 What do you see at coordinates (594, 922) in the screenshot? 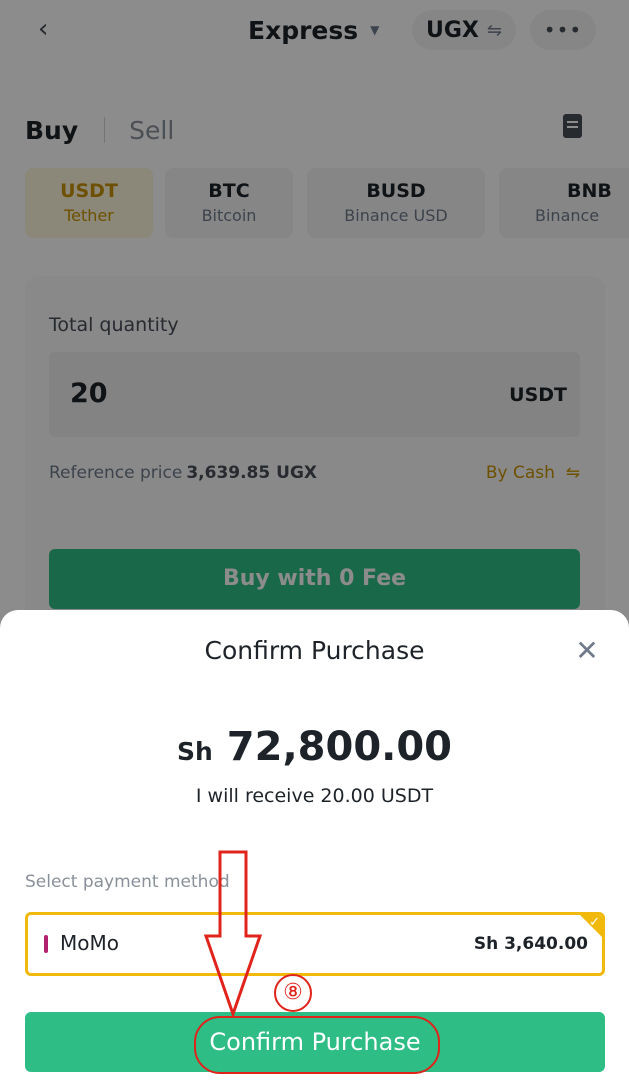
I see `check-icon: ✓` at bounding box center [594, 922].